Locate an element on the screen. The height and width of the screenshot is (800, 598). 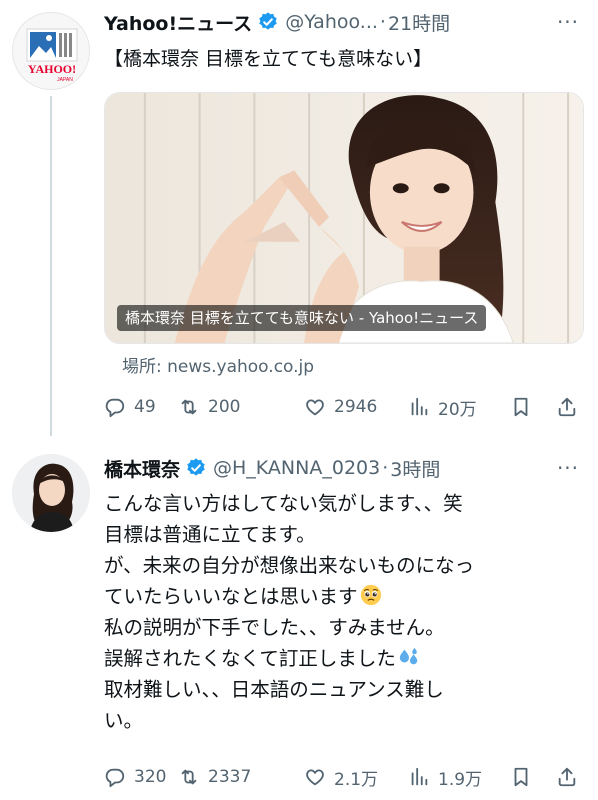
author-name: Yahoo!ニュース is located at coordinates (178, 22).